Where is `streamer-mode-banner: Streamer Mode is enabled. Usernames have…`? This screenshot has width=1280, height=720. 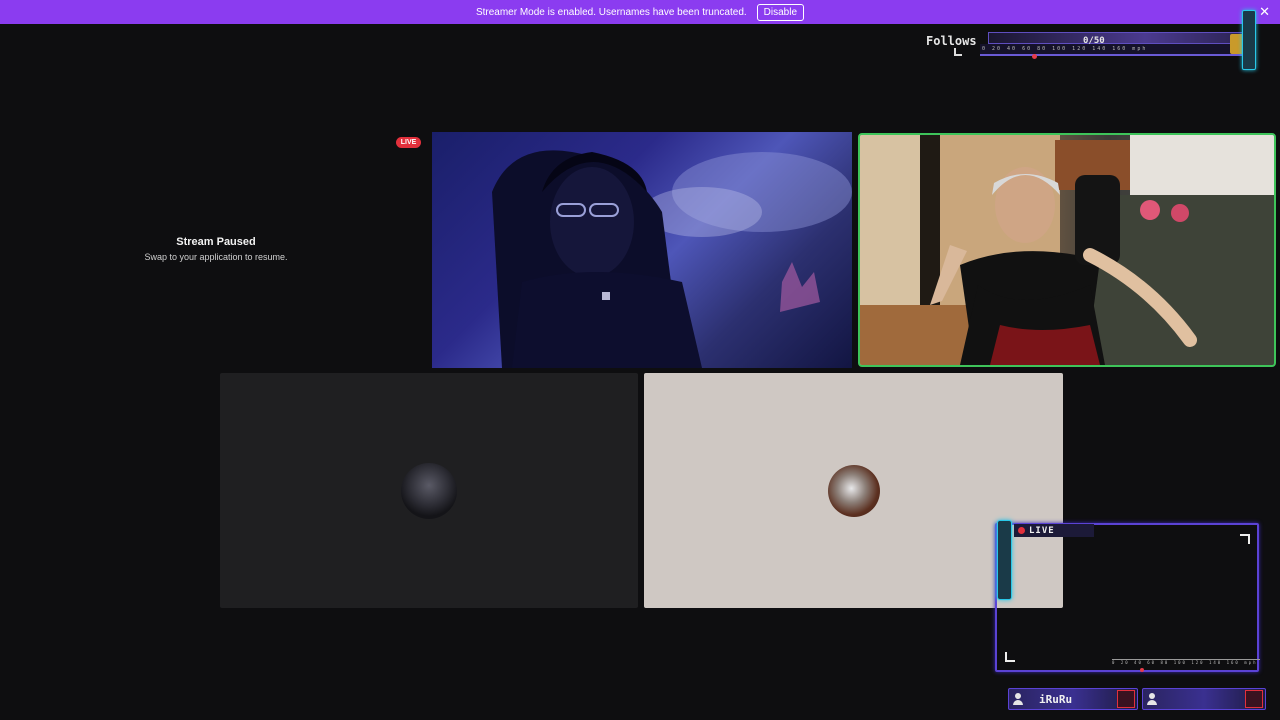
streamer-mode-banner: Streamer Mode is enabled. Usernames have… is located at coordinates (640, 12).